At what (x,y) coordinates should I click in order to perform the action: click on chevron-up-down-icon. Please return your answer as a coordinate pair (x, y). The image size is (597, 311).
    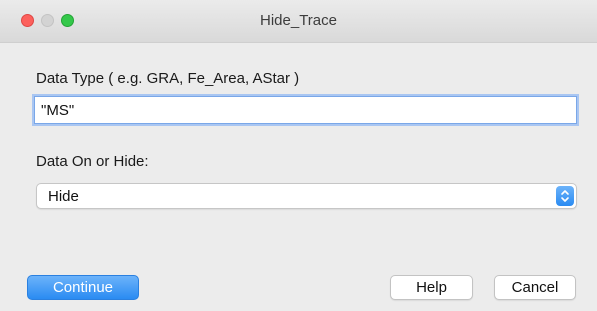
    Looking at the image, I should click on (565, 196).